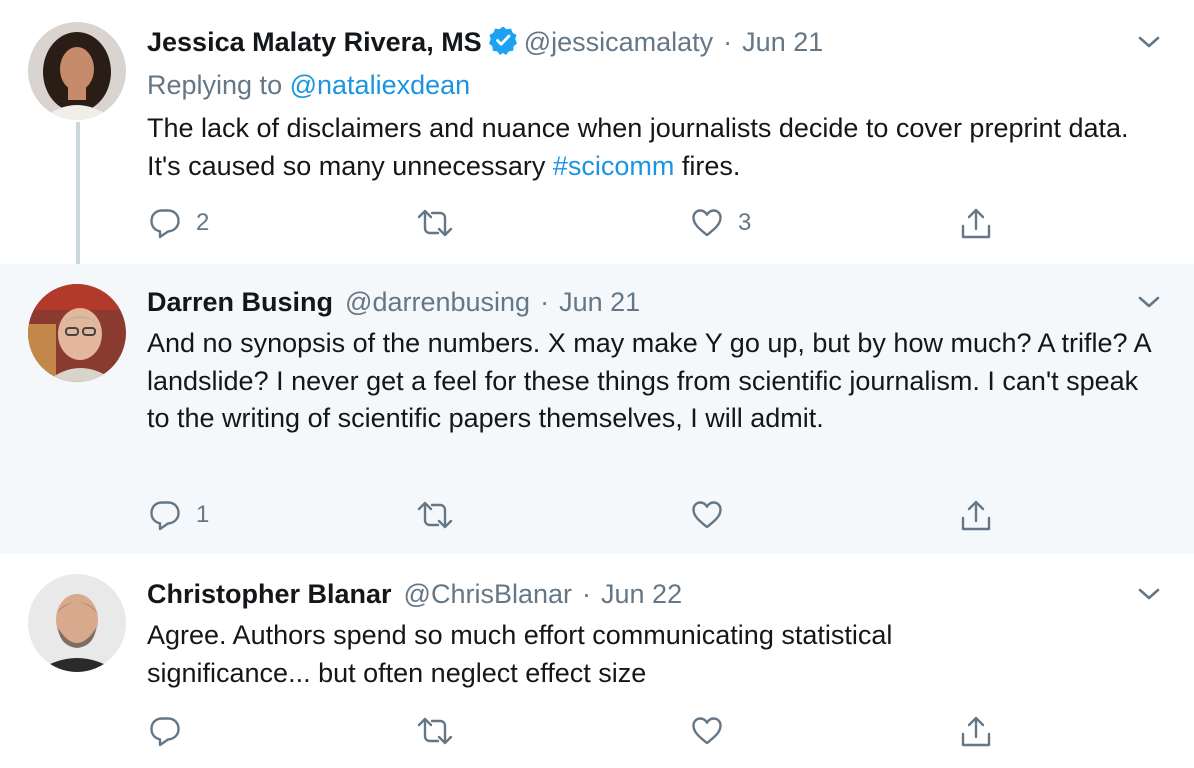  I want to click on reply-button: 2, so click(178, 223).